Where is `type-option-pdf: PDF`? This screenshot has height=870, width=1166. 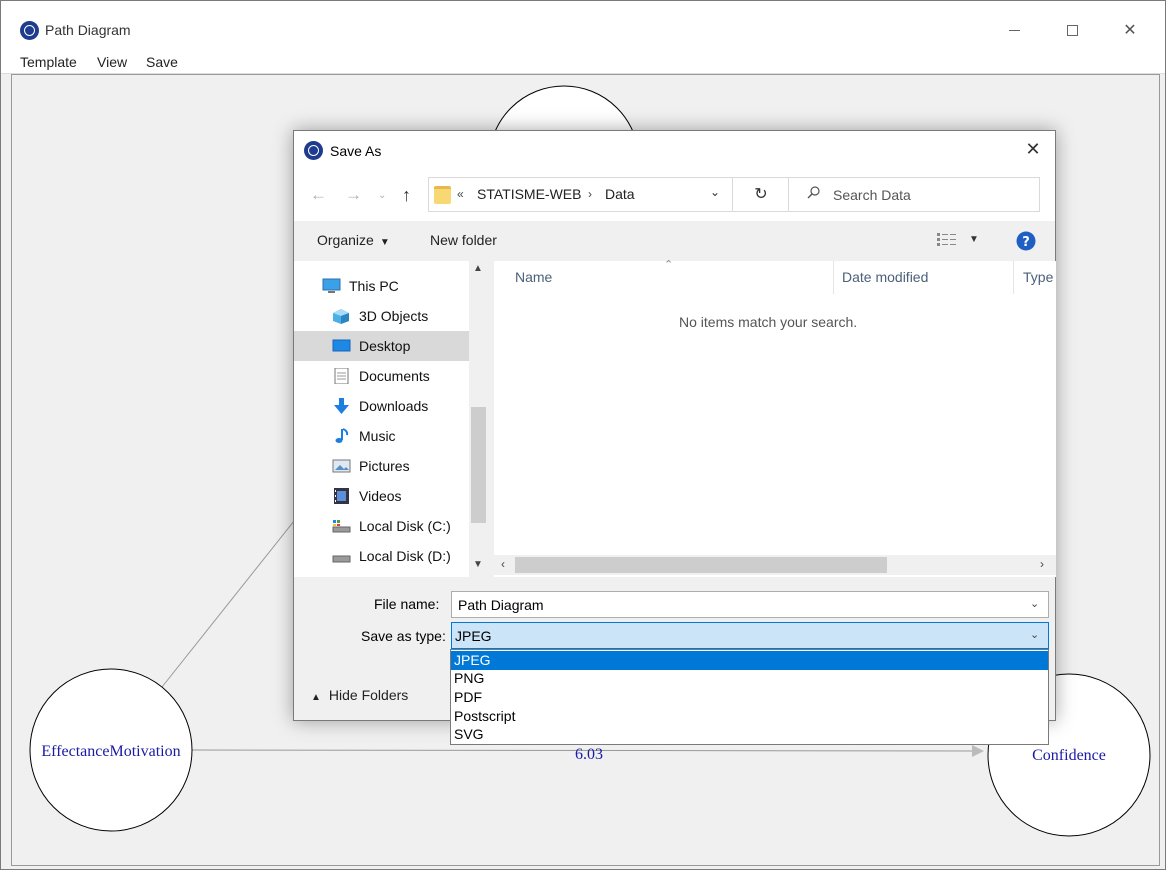
type-option-pdf: PDF is located at coordinates (749, 697).